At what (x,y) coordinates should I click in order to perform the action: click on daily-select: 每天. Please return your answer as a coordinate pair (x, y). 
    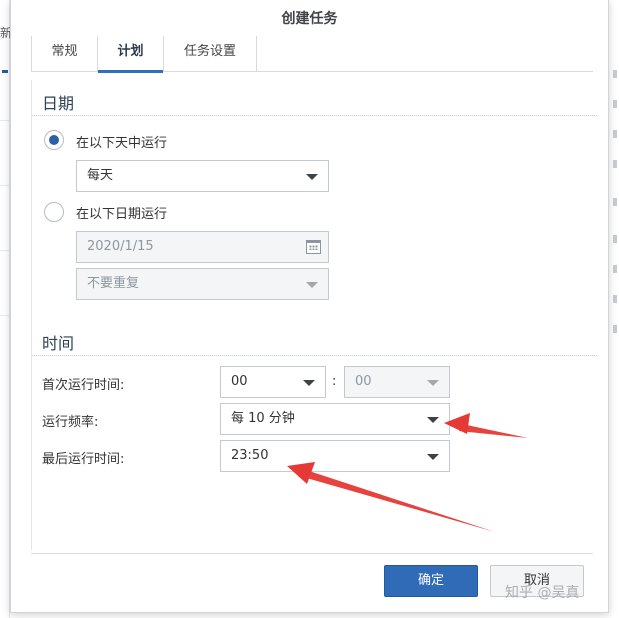
    Looking at the image, I should click on (202, 176).